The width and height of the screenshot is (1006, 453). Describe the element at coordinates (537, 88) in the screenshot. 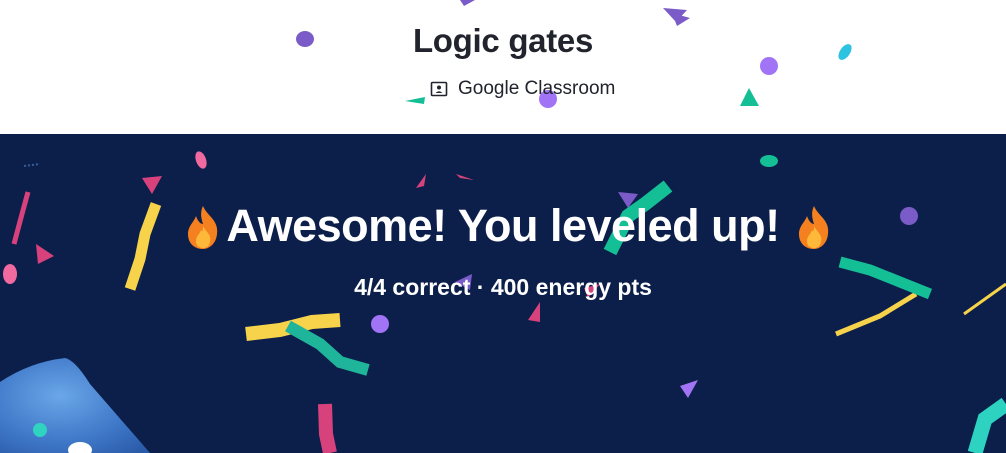

I see `google-classroom-label: Google Classroom` at that location.